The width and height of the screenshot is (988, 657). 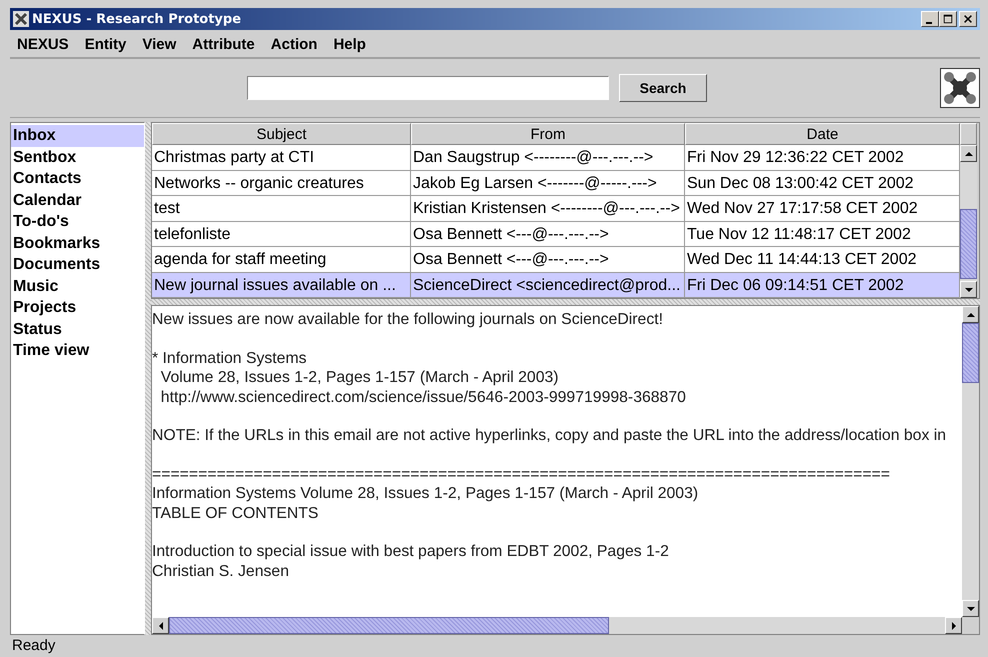 What do you see at coordinates (663, 88) in the screenshot?
I see `search-button: Search` at bounding box center [663, 88].